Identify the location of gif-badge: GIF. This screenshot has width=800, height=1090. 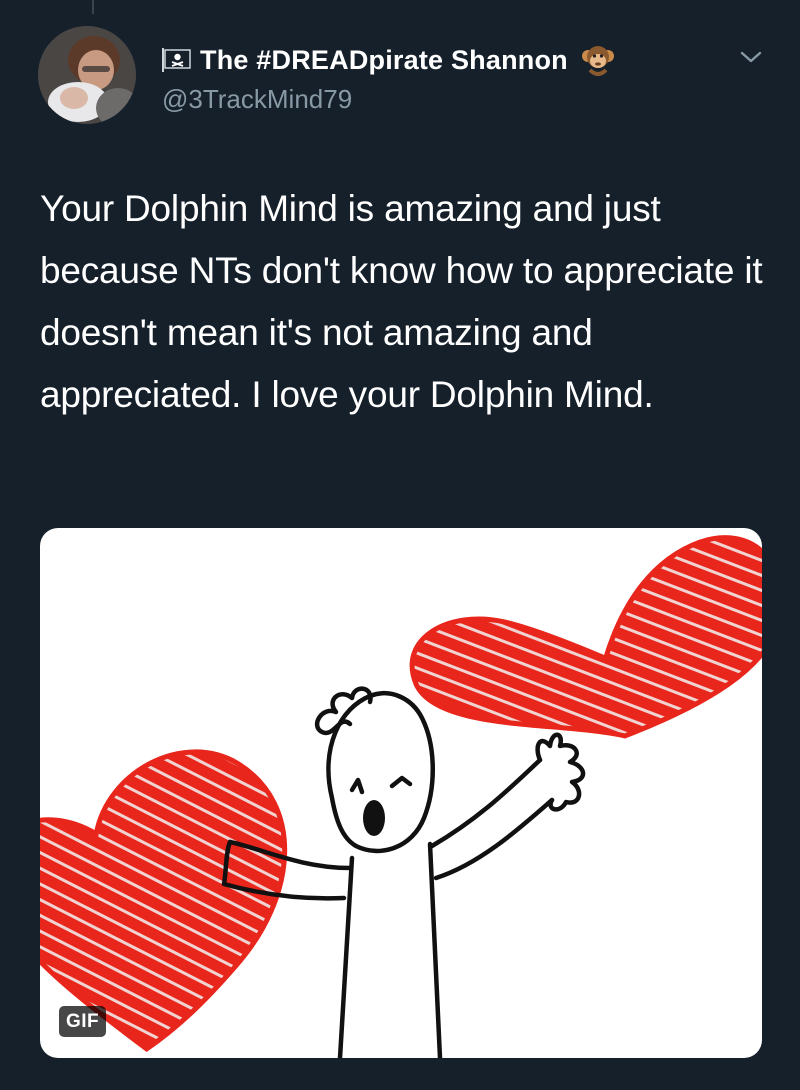
(83, 1021).